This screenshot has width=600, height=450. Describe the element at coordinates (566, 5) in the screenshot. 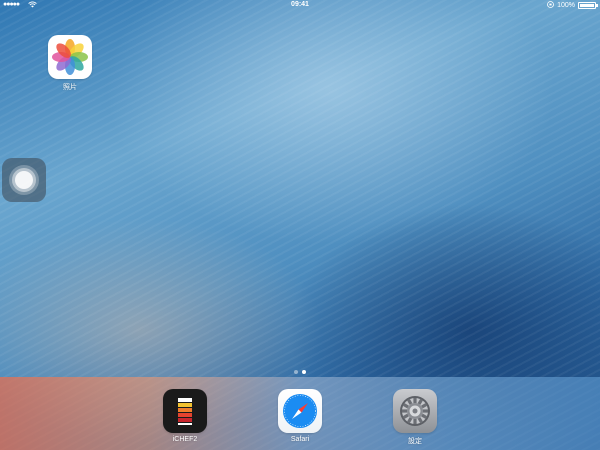

I see `battery-percent: 100%` at that location.